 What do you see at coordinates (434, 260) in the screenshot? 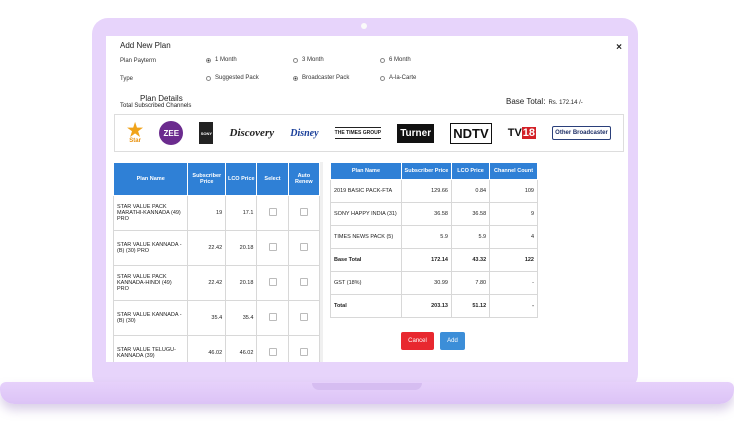
I see `base-total-row: Base Total 172.14 43.32 122` at bounding box center [434, 260].